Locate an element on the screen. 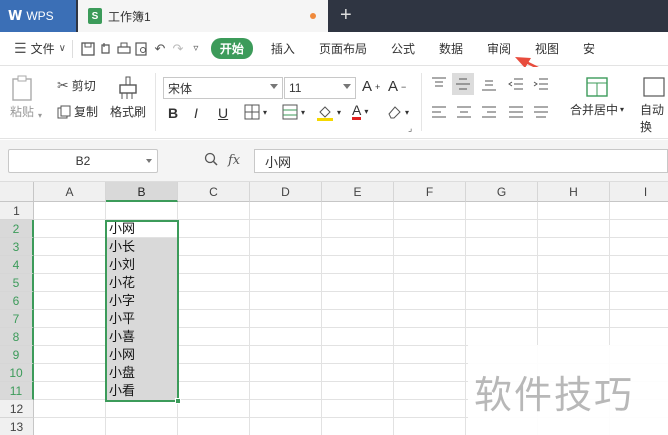 The width and height of the screenshot is (668, 435). cut-label: 剪切 is located at coordinates (83, 86).